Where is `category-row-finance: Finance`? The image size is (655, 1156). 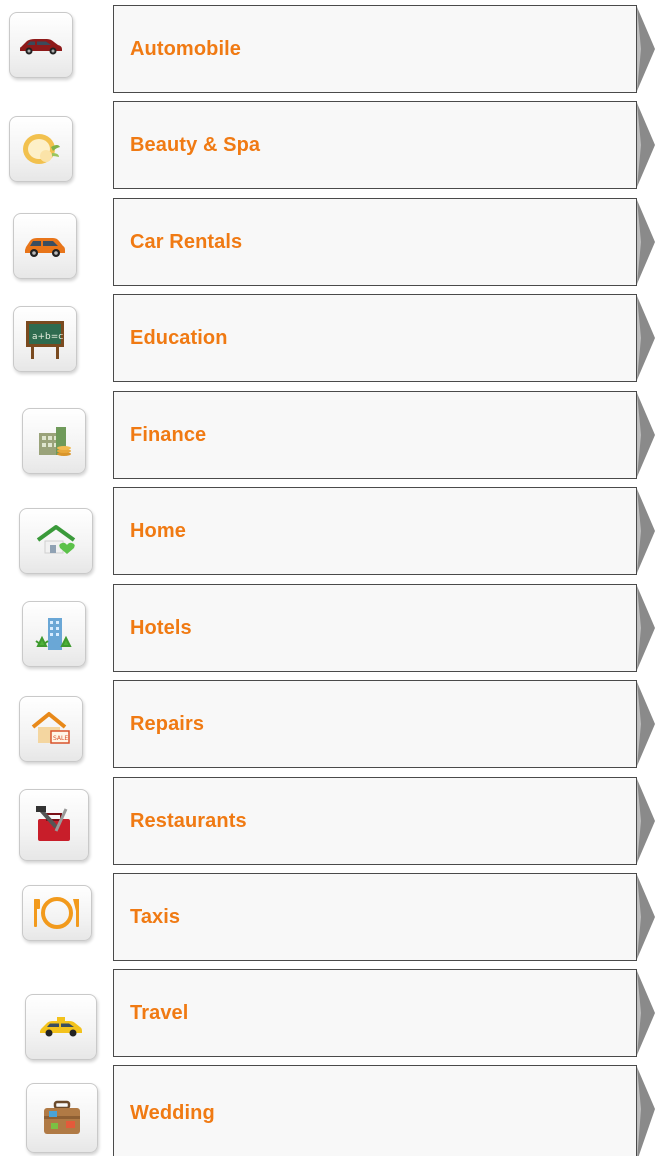 category-row-finance: Finance is located at coordinates (327, 434).